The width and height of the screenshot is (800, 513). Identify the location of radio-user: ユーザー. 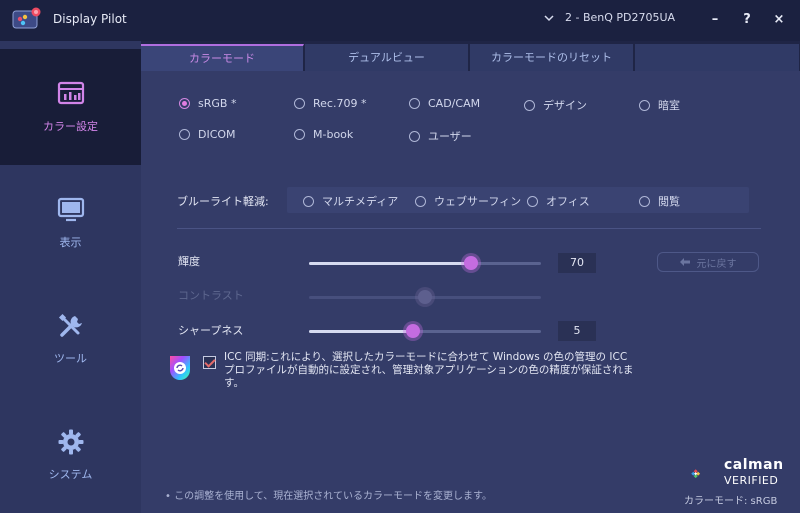
(440, 136).